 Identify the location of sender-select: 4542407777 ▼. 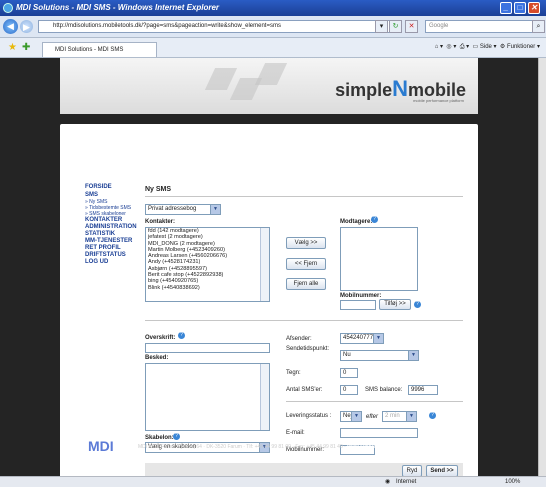
(362, 338).